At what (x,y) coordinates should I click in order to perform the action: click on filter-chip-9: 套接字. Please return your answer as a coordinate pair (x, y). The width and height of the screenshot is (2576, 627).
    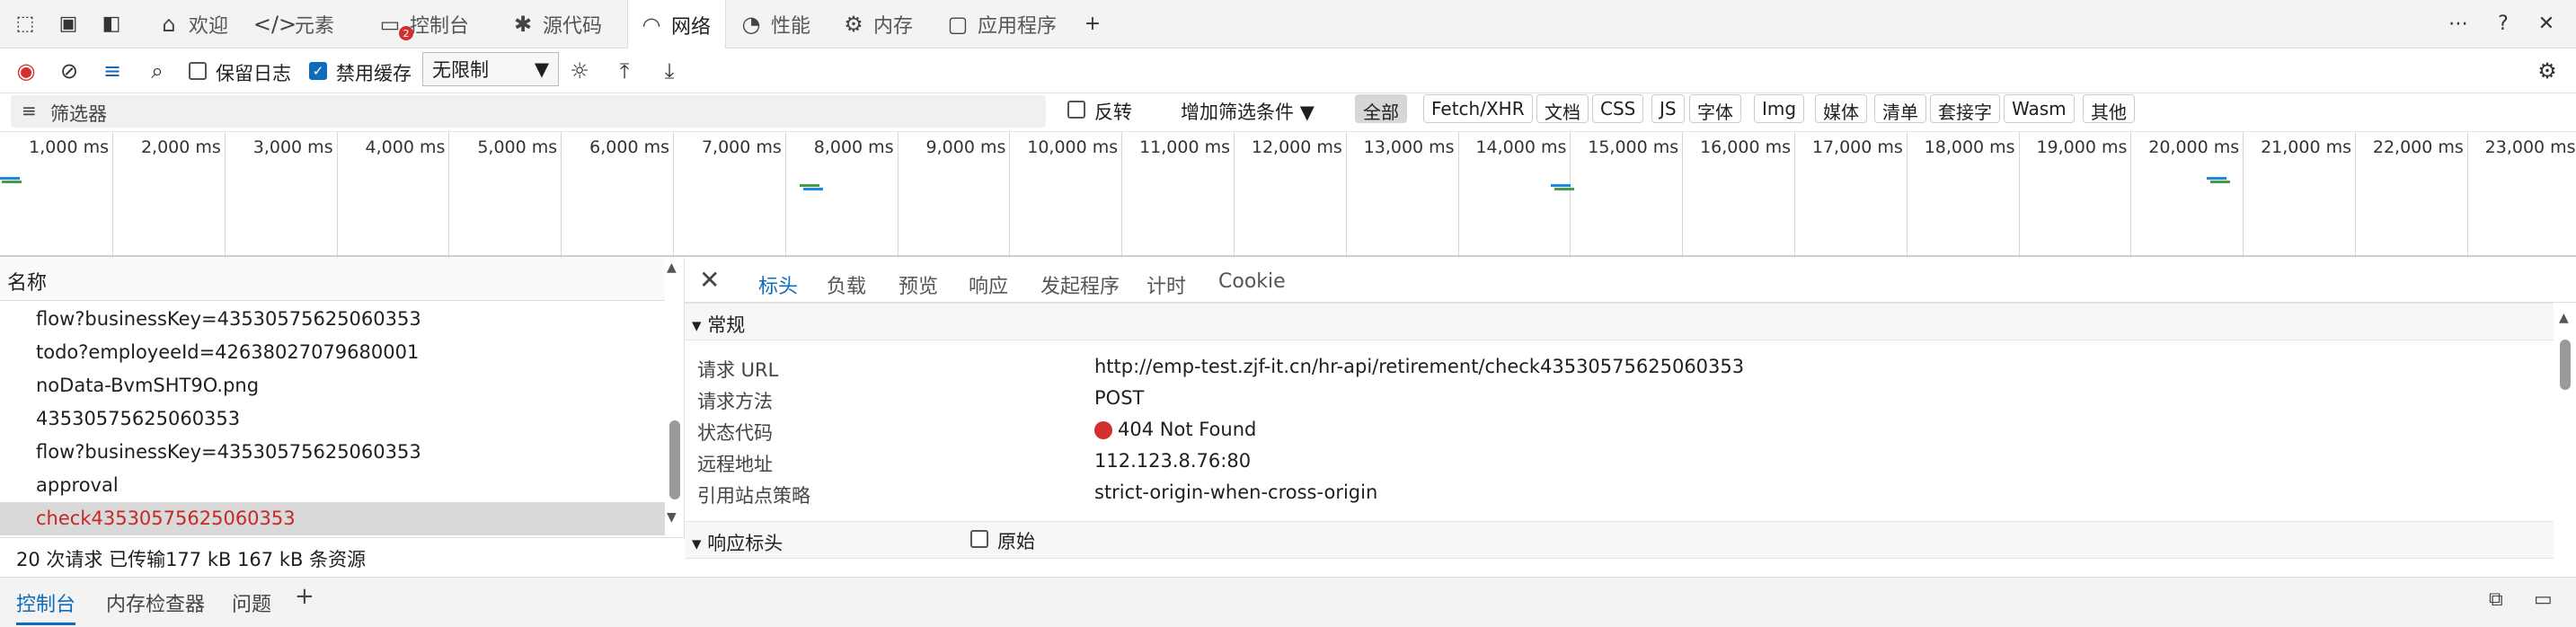
    Looking at the image, I should click on (1965, 108).